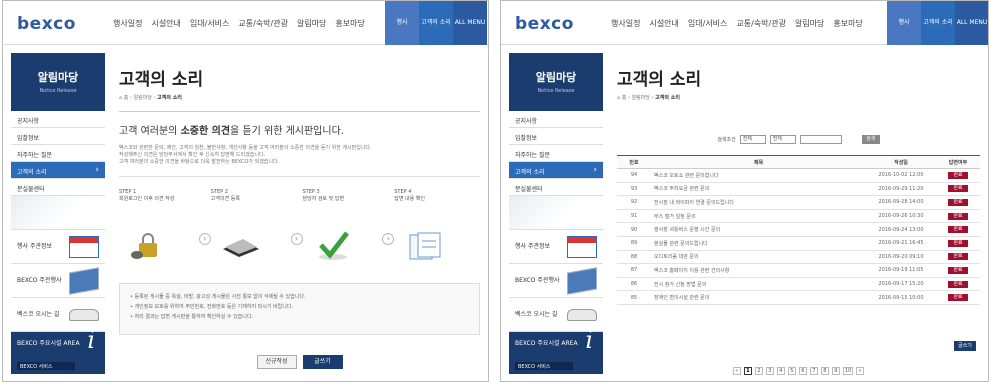 This screenshot has width=991, height=382. What do you see at coordinates (46, 366) in the screenshot?
I see `info-banner-bar: BEXCO 서비스` at bounding box center [46, 366].